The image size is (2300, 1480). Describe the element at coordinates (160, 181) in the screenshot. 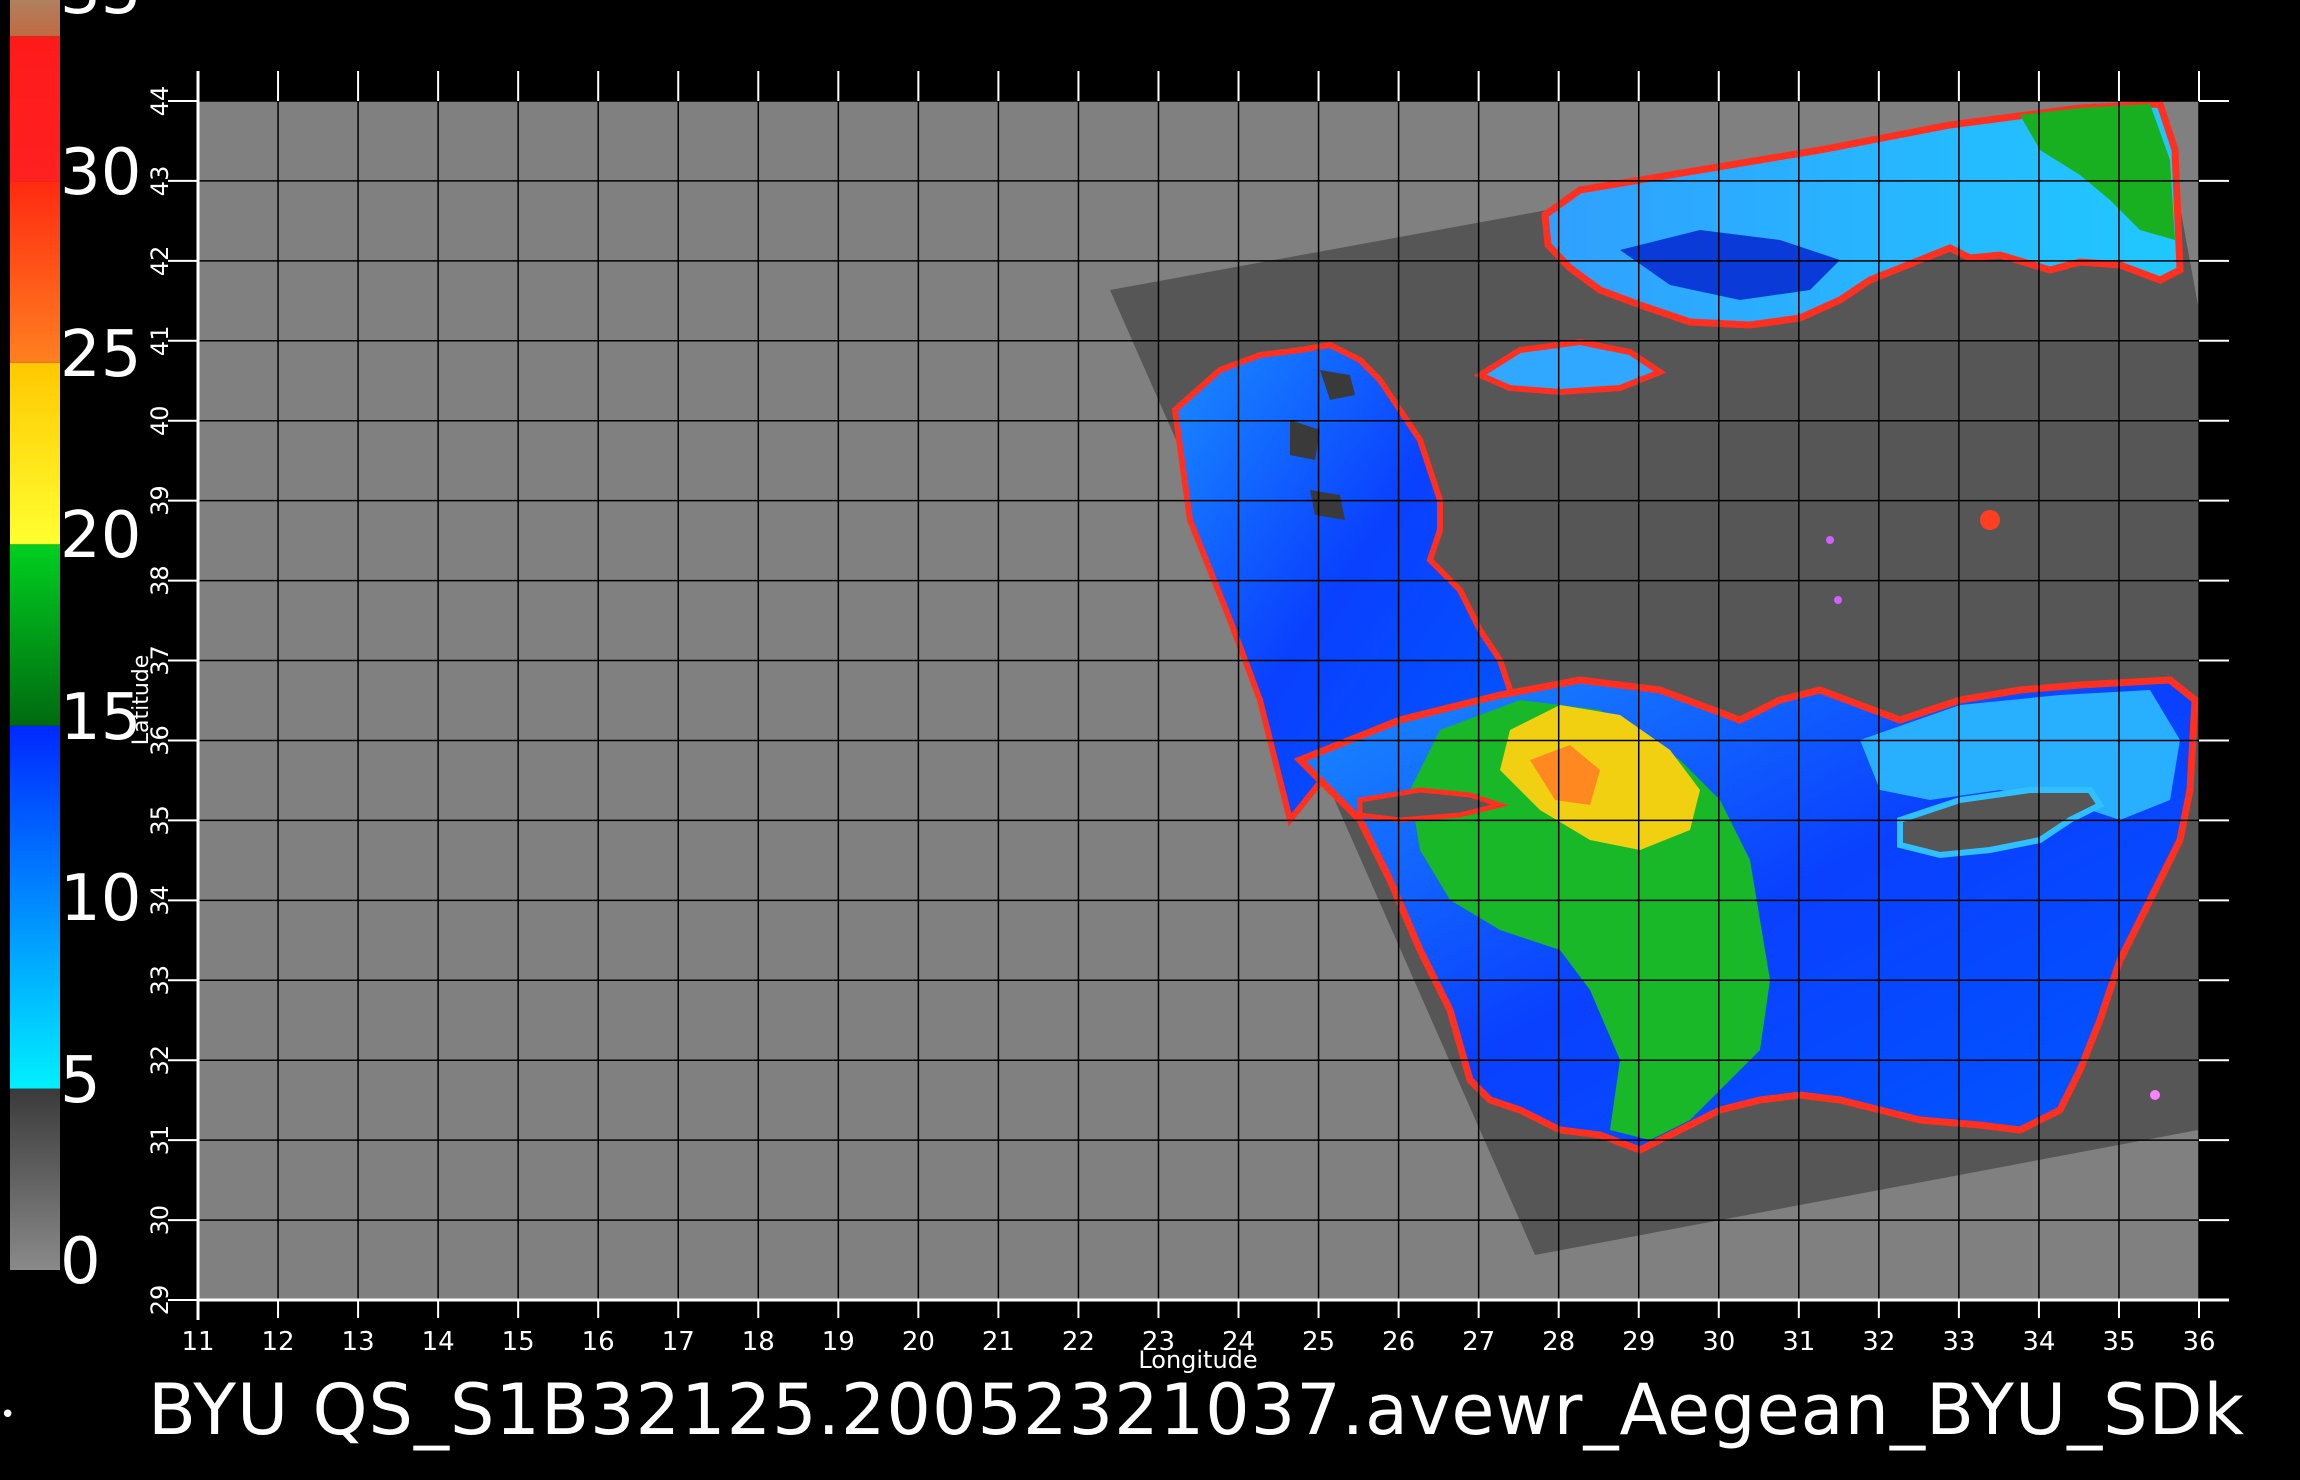

I see `y-tick-label: 43` at that location.